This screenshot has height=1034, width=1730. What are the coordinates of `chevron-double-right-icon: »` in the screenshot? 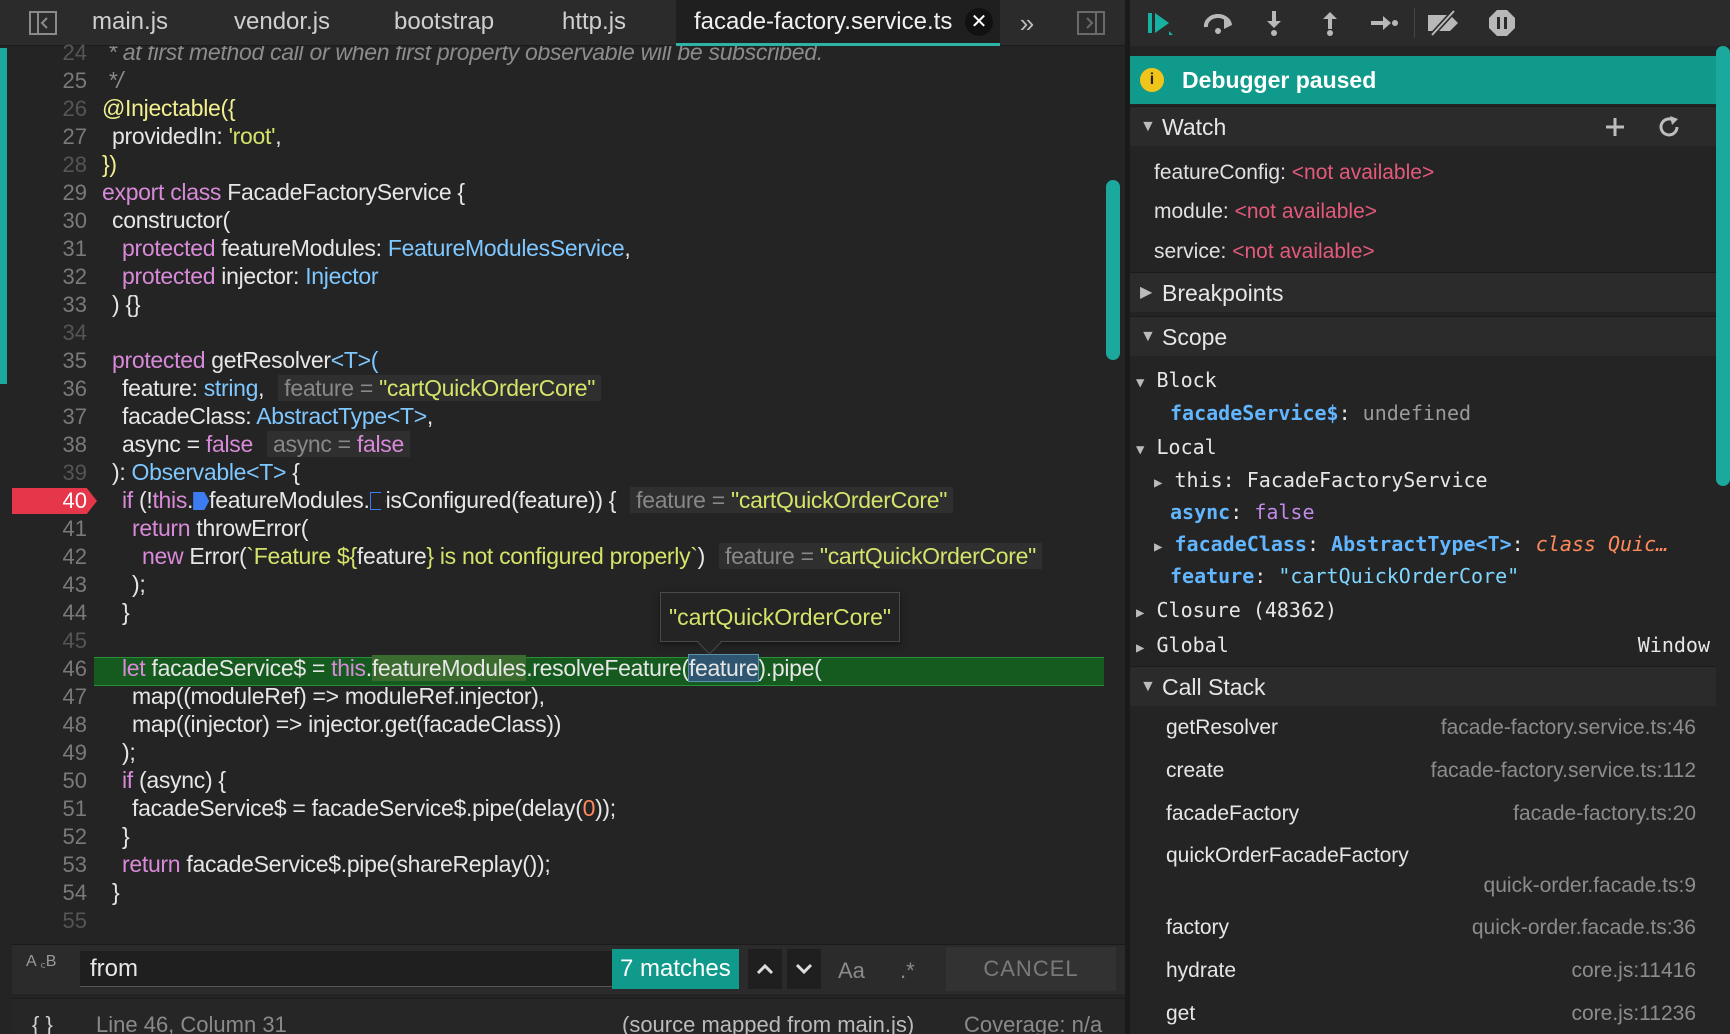 It's located at (1027, 23).